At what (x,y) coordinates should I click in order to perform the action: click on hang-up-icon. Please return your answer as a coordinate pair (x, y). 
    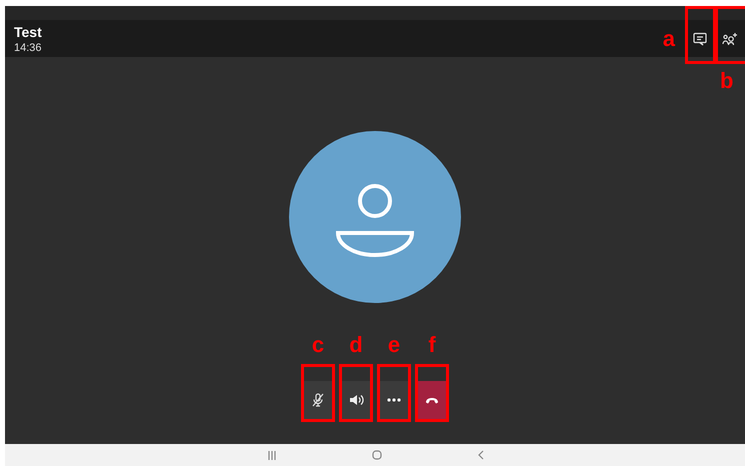
    Looking at the image, I should click on (432, 400).